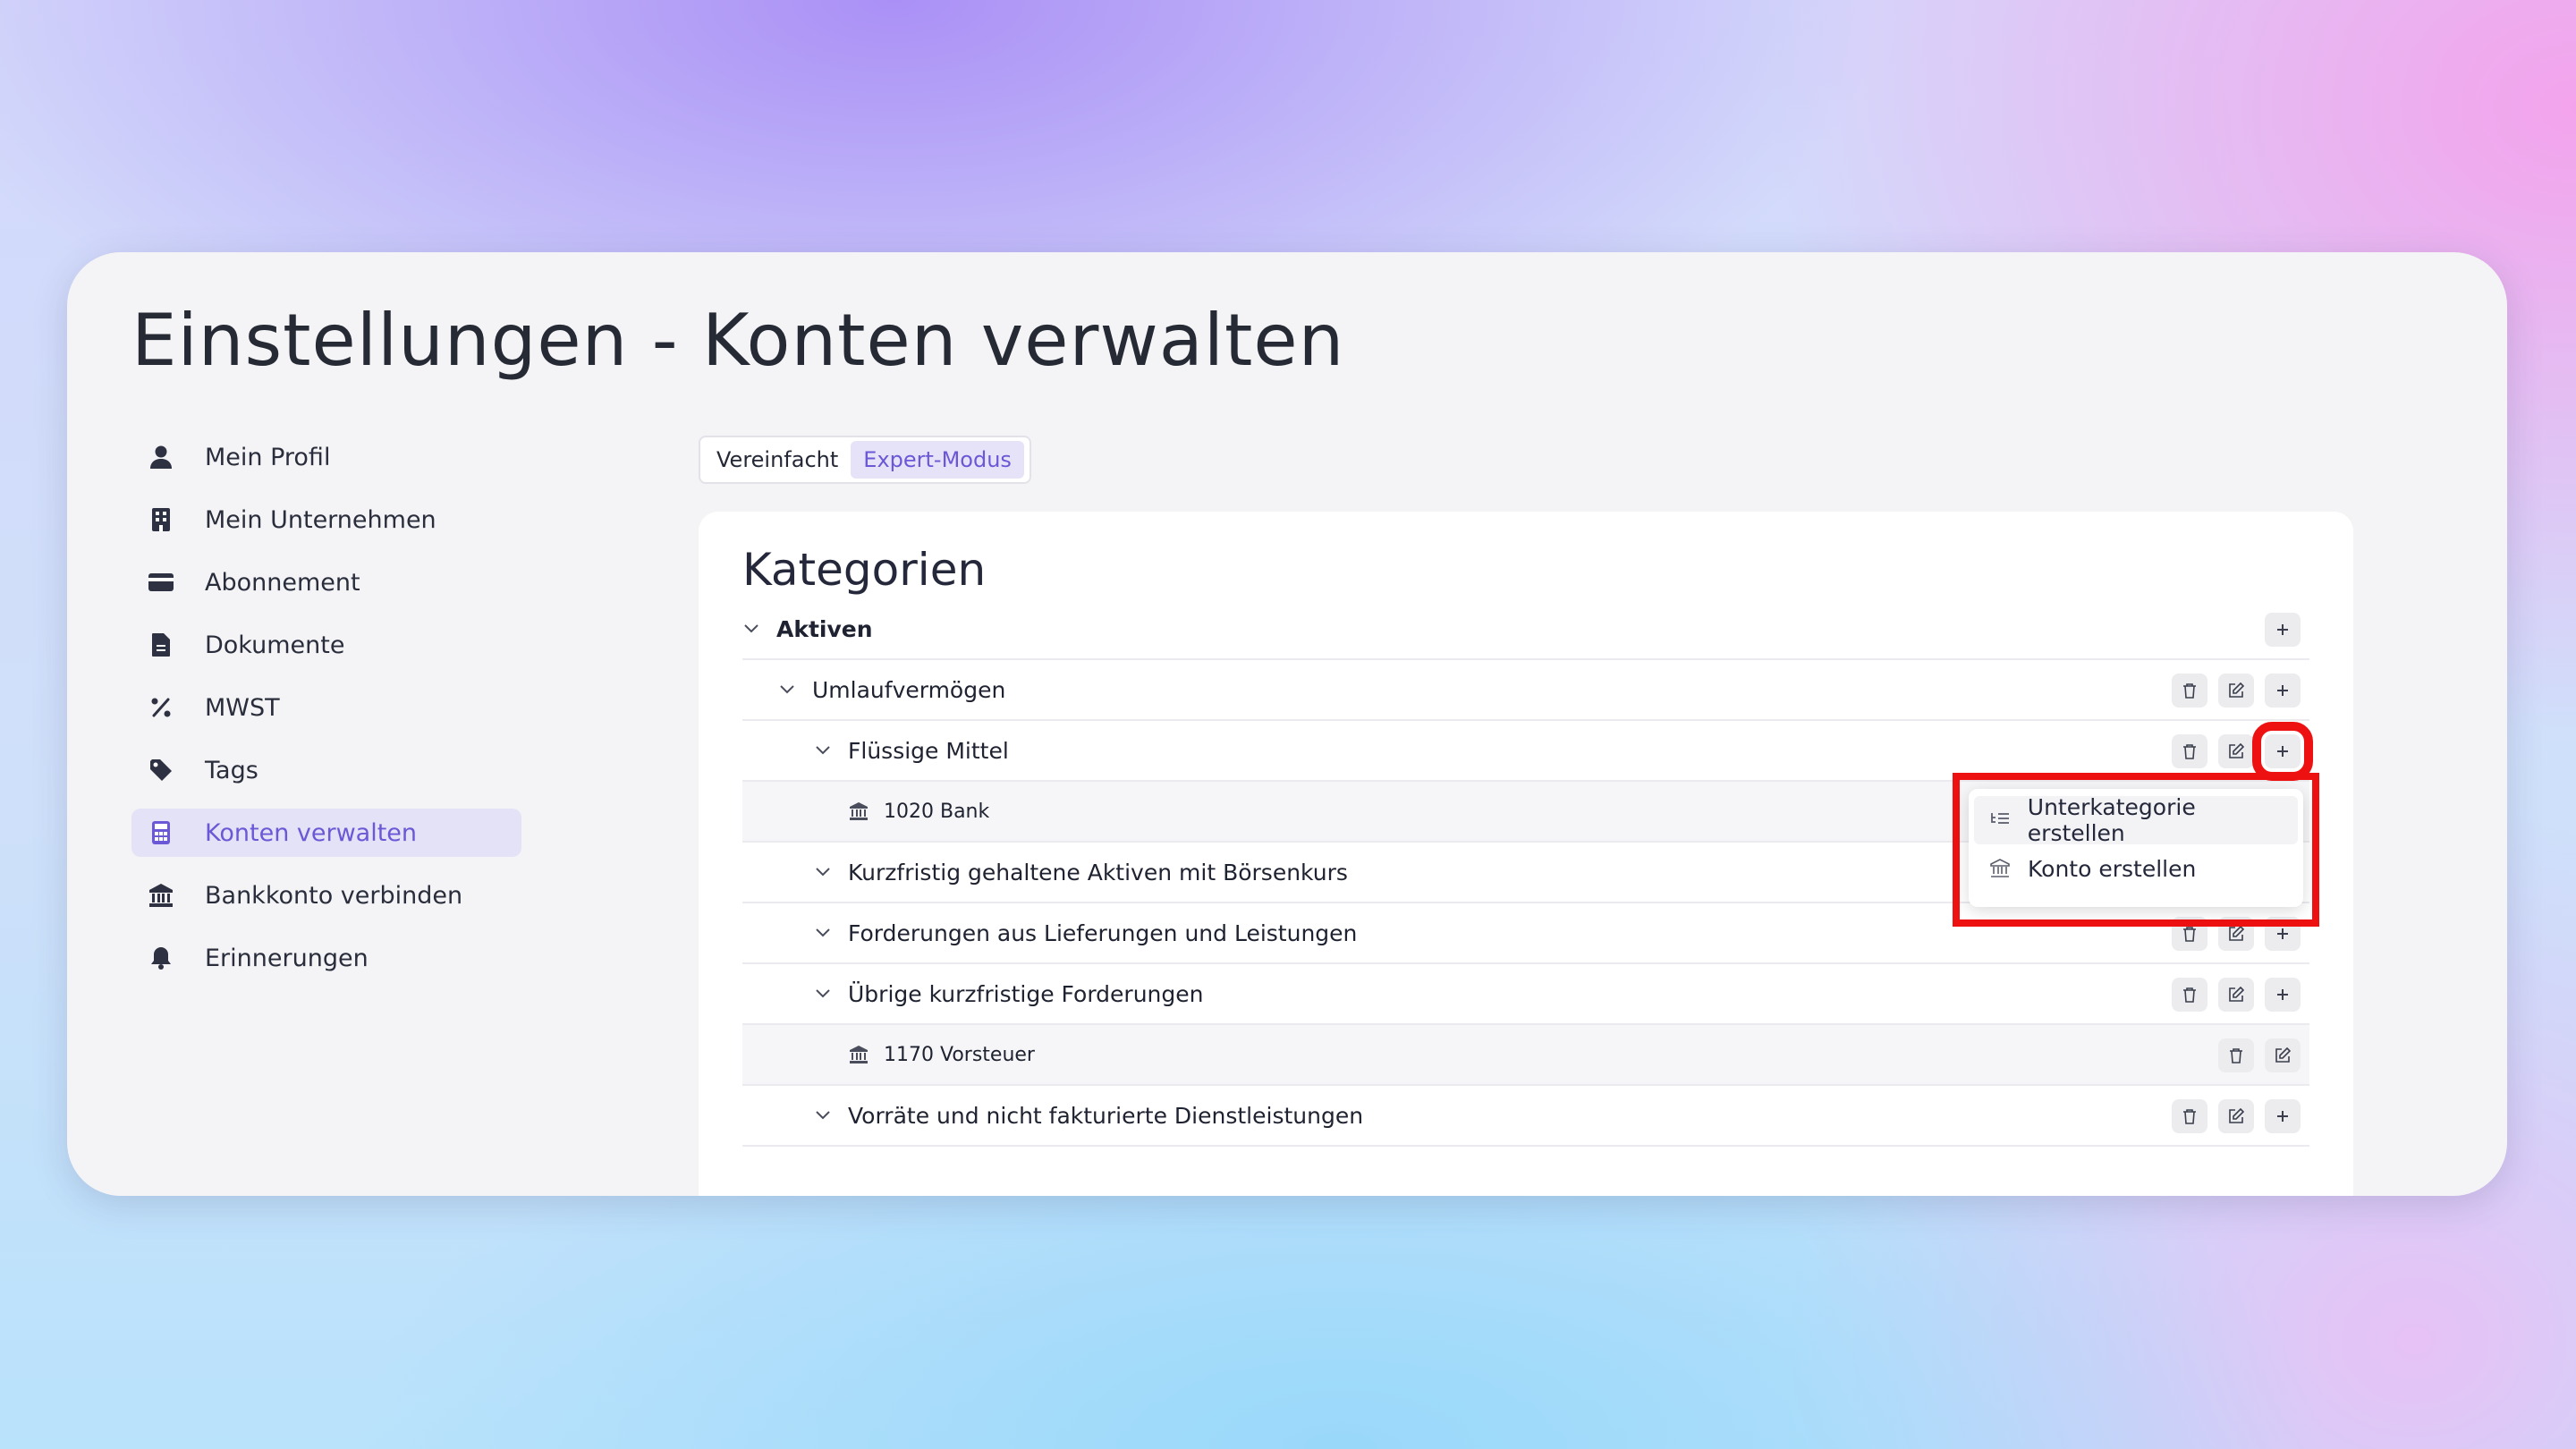  What do you see at coordinates (161, 582) in the screenshot?
I see `credit-card-icon` at bounding box center [161, 582].